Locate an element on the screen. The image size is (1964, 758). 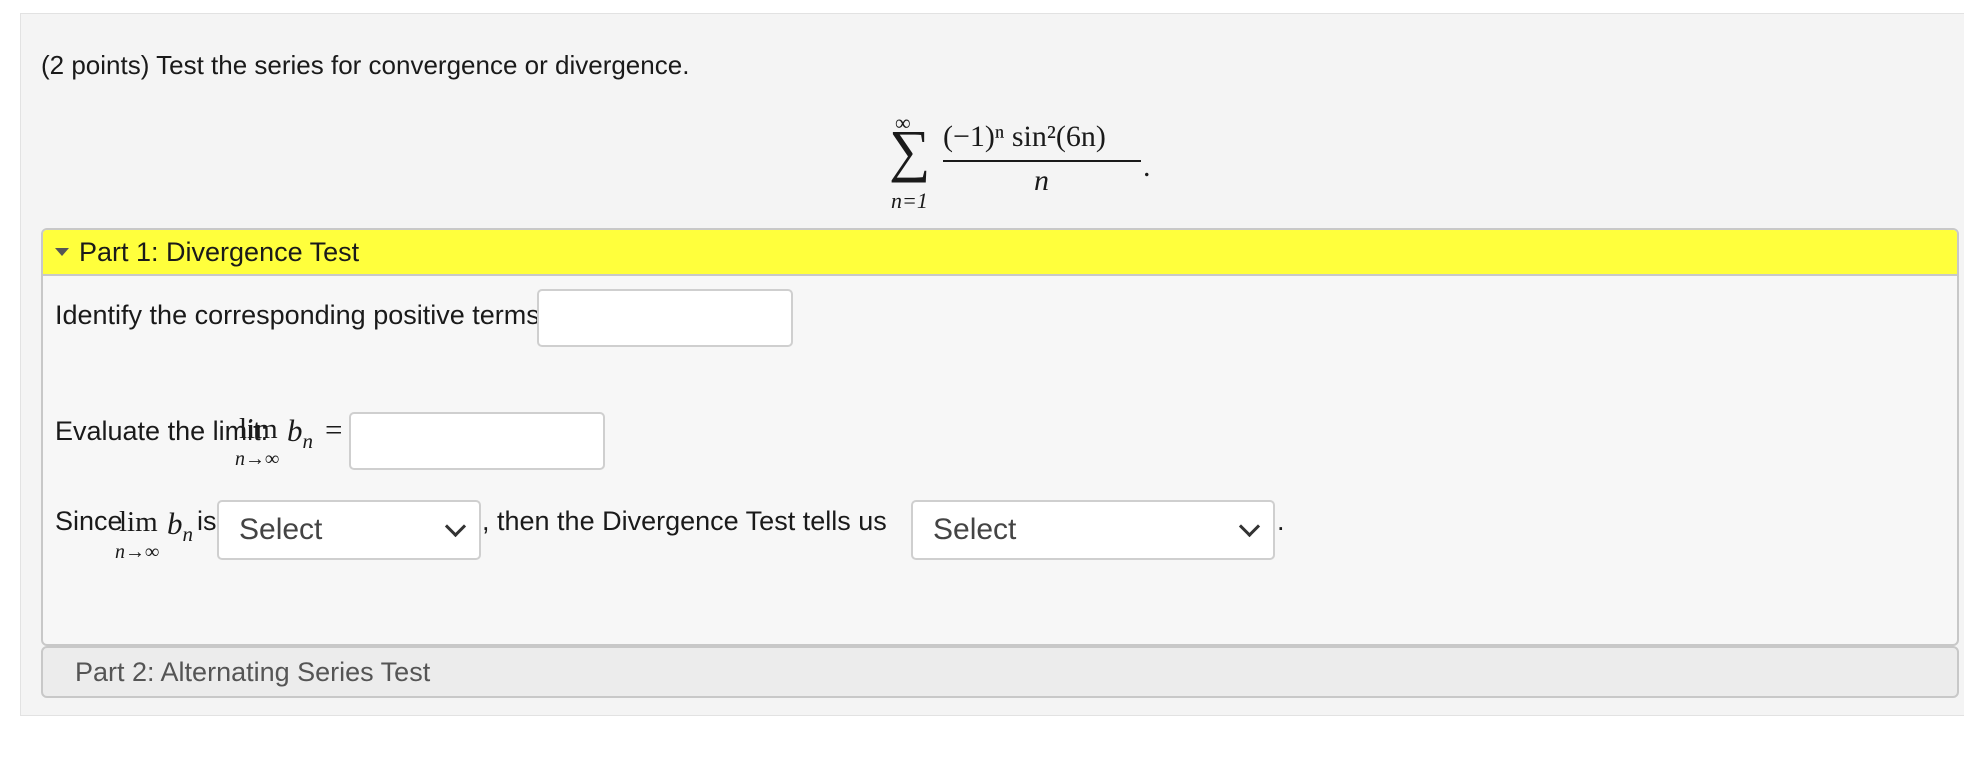
sum-lower-limit: n=1 is located at coordinates (909, 200).